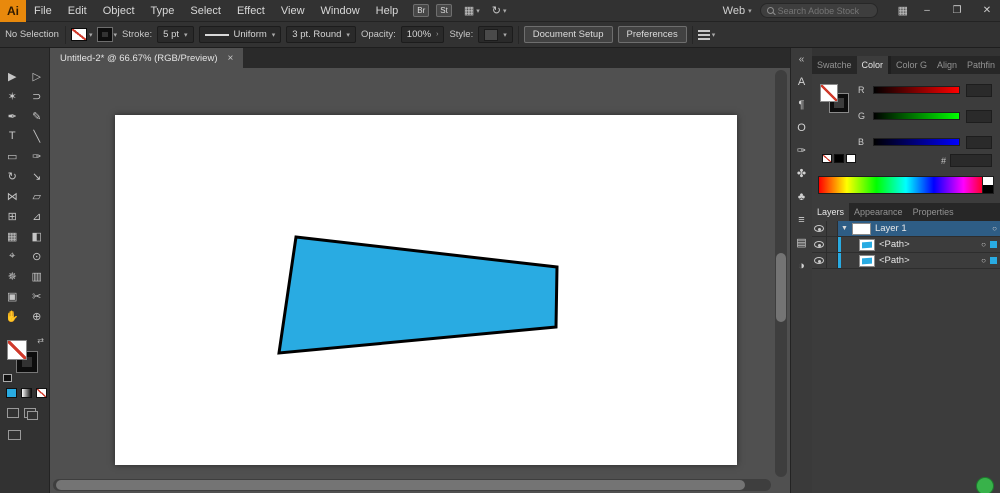 The width and height of the screenshot is (1000, 493). I want to click on pencil-tool: ✎, so click(37, 116).